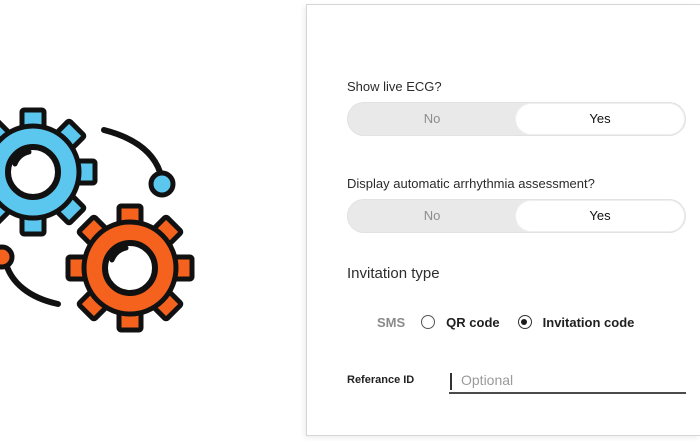  Describe the element at coordinates (471, 183) in the screenshot. I see `arrhythmia-question: Display automatic arrhythmia assessment?` at that location.